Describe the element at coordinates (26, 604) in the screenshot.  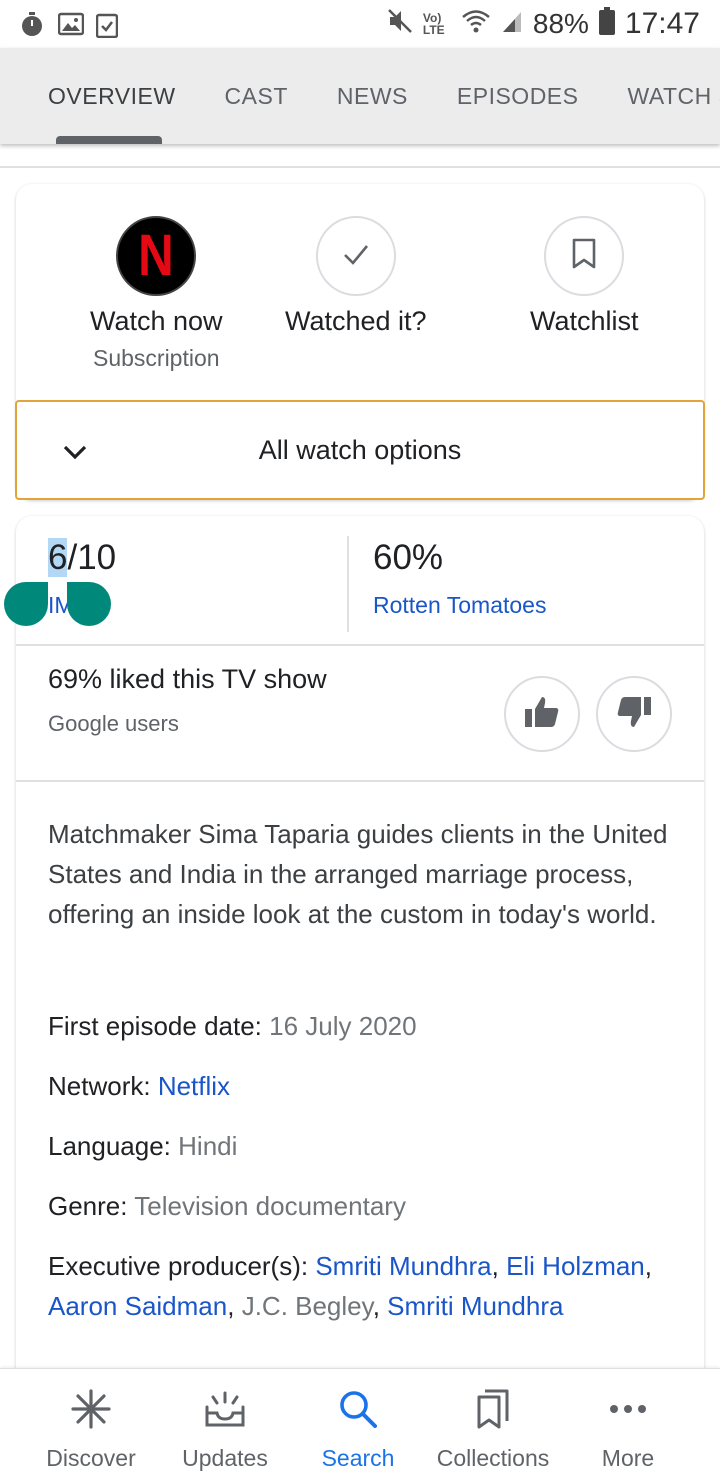
I see `selection-handle-start` at that location.